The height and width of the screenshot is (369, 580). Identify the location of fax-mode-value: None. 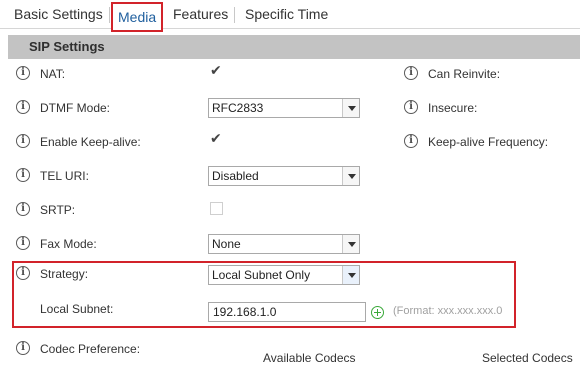
(226, 244).